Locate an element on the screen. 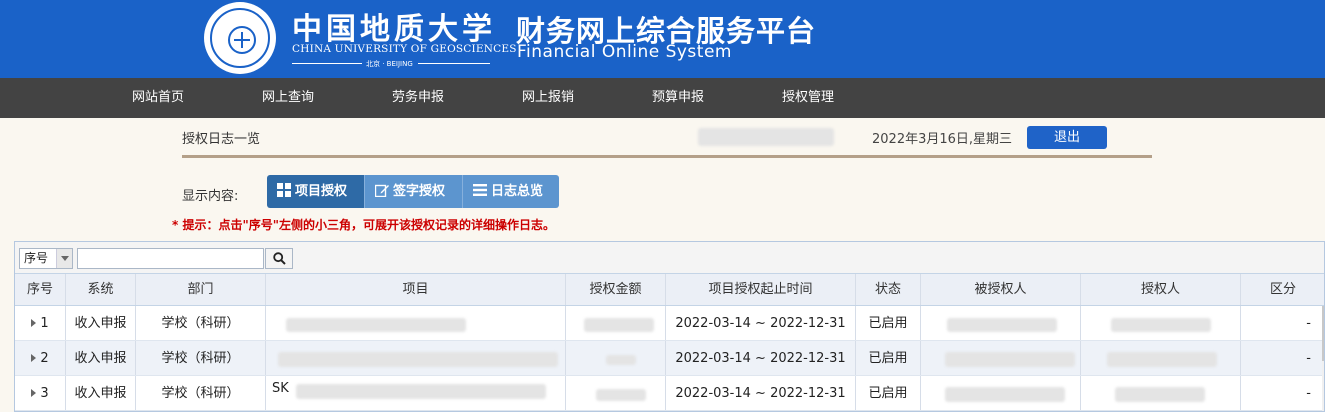  nav-authorization: 授权管理 is located at coordinates (808, 98).